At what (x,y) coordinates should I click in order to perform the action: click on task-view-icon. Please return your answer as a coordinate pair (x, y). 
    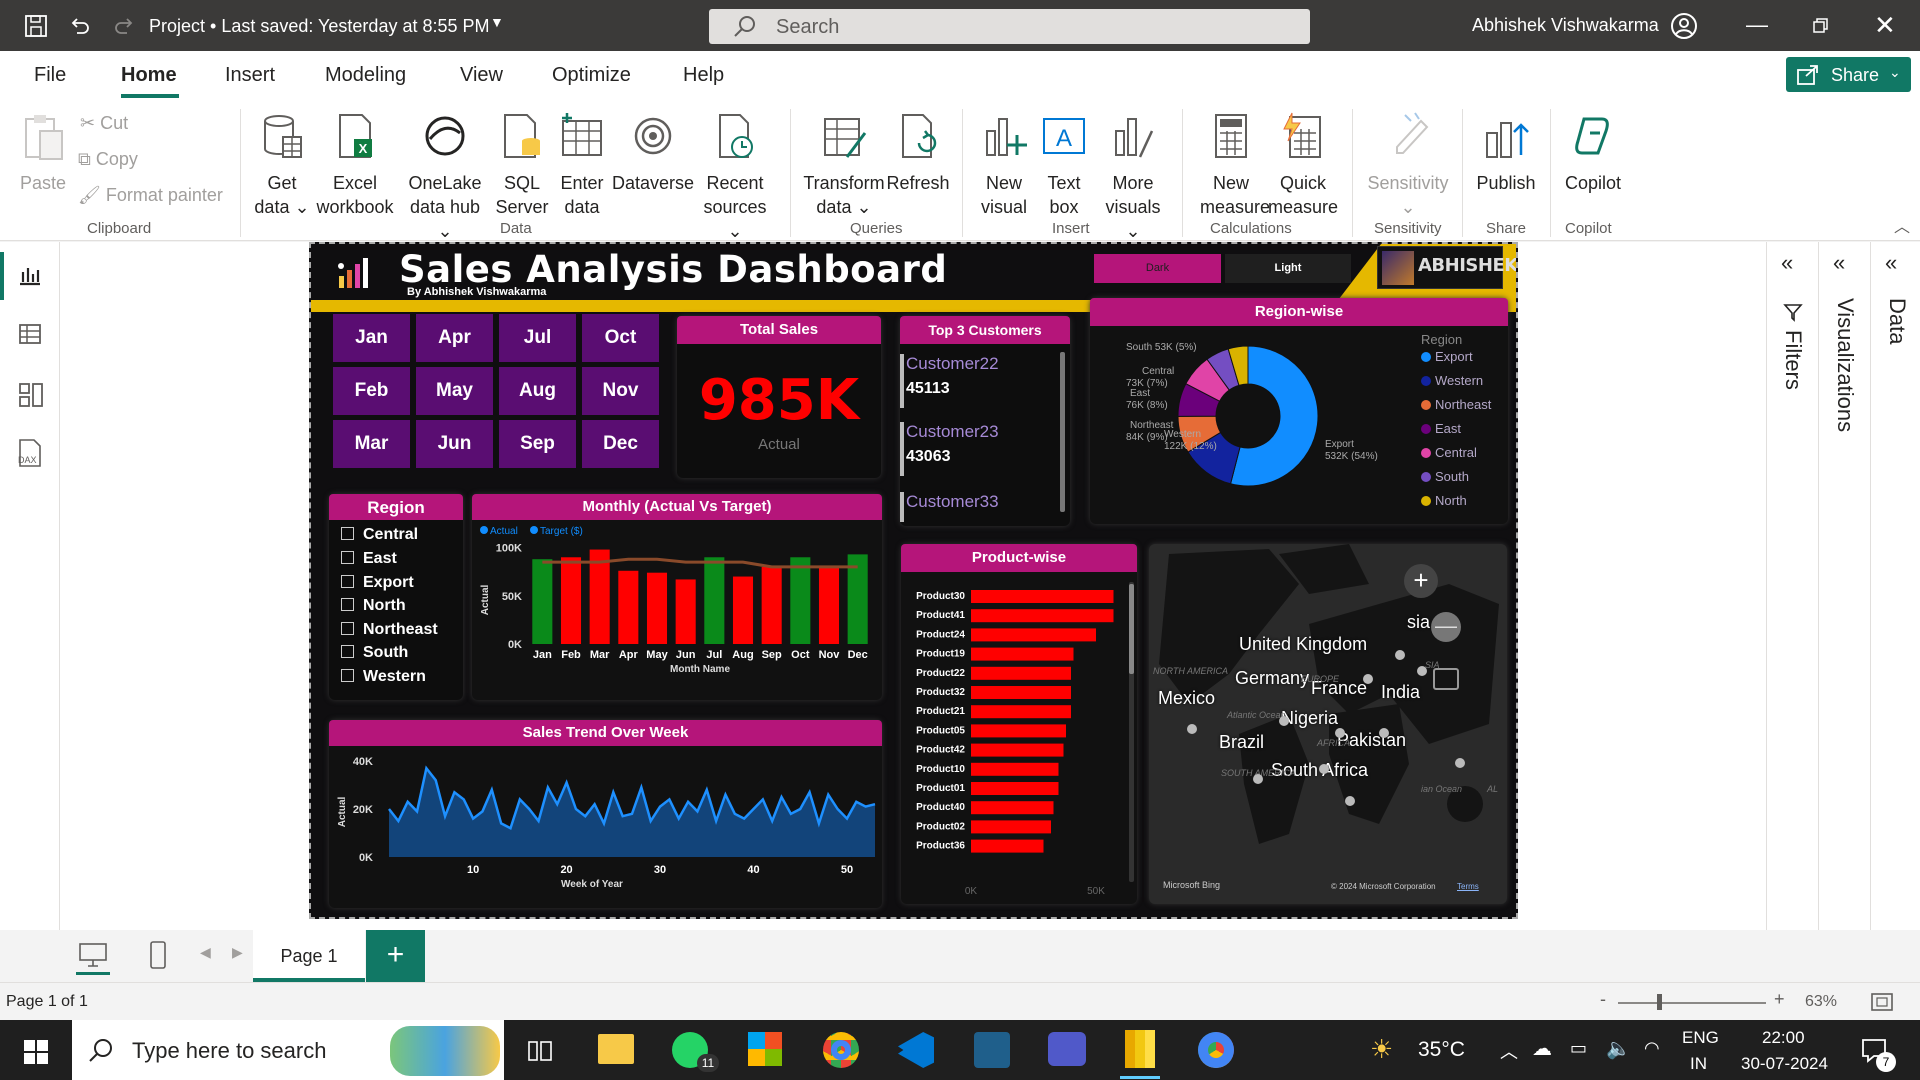
    Looking at the image, I should click on (540, 1051).